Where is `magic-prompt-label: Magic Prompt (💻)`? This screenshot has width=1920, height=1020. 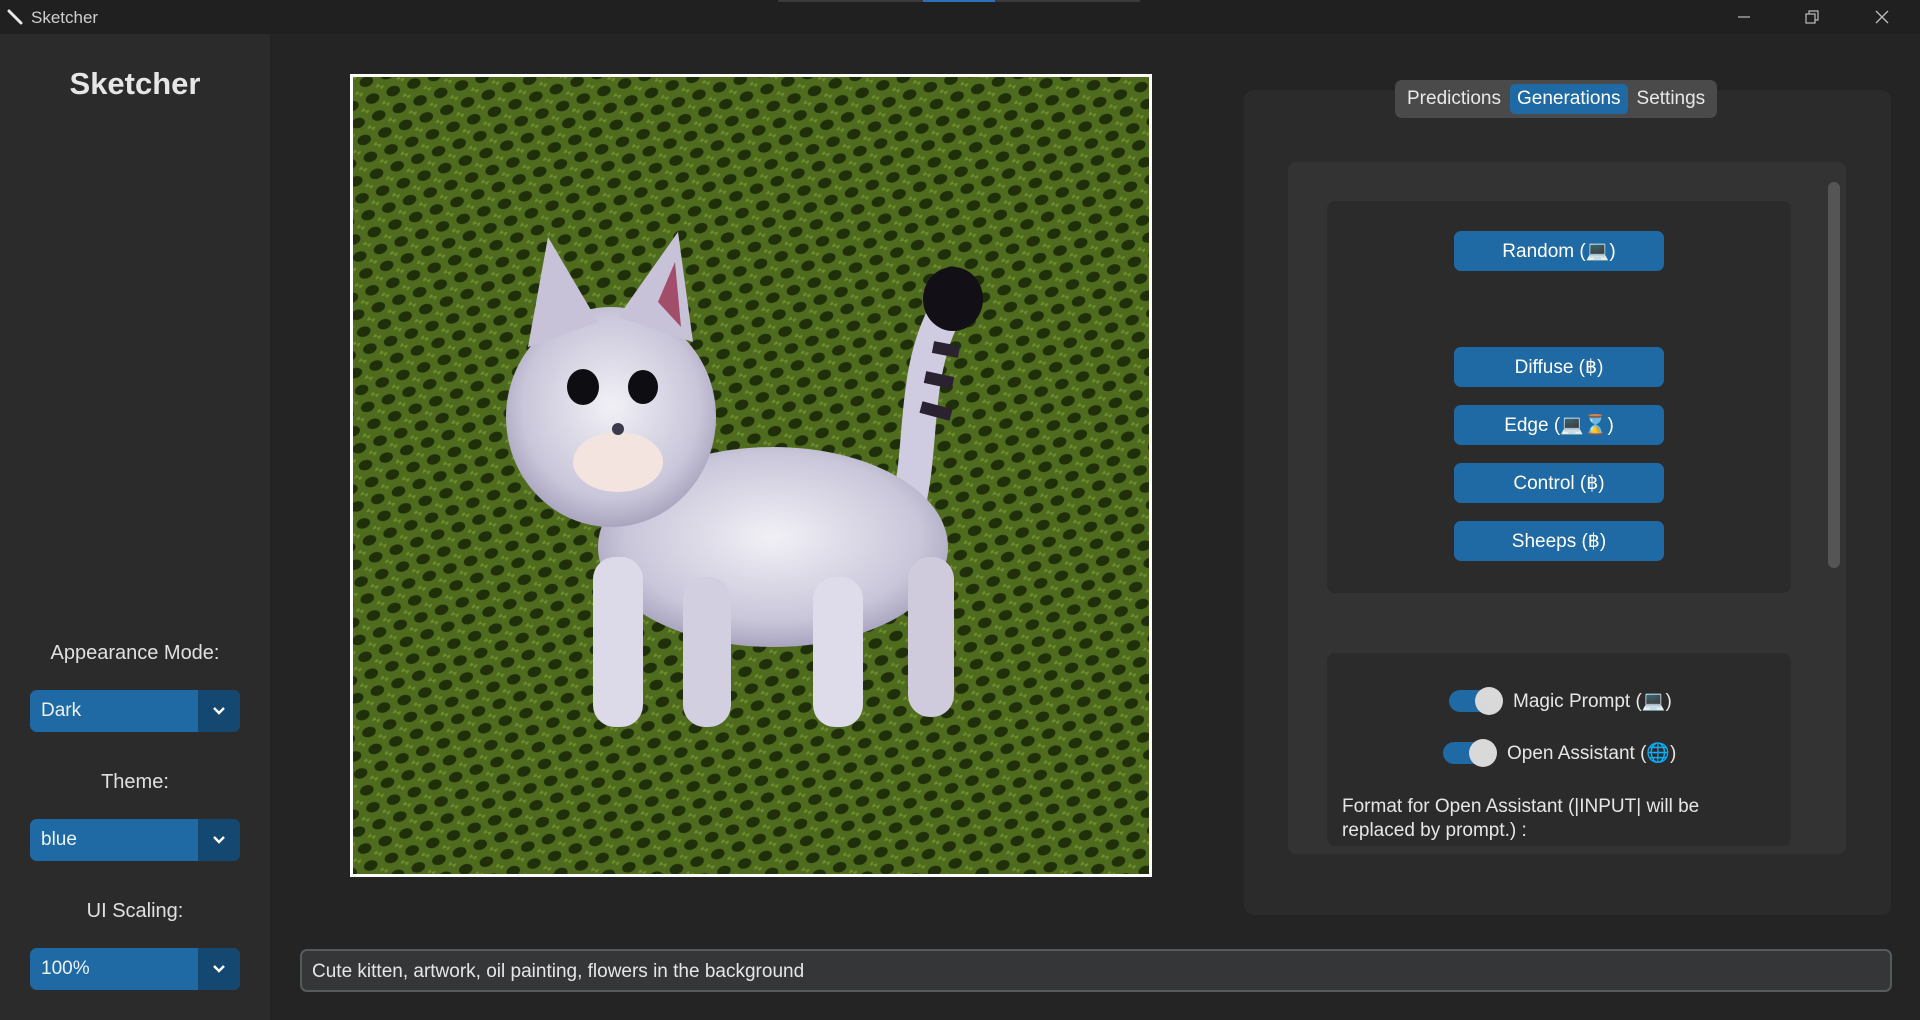
magic-prompt-label: Magic Prompt (💻) is located at coordinates (1592, 701).